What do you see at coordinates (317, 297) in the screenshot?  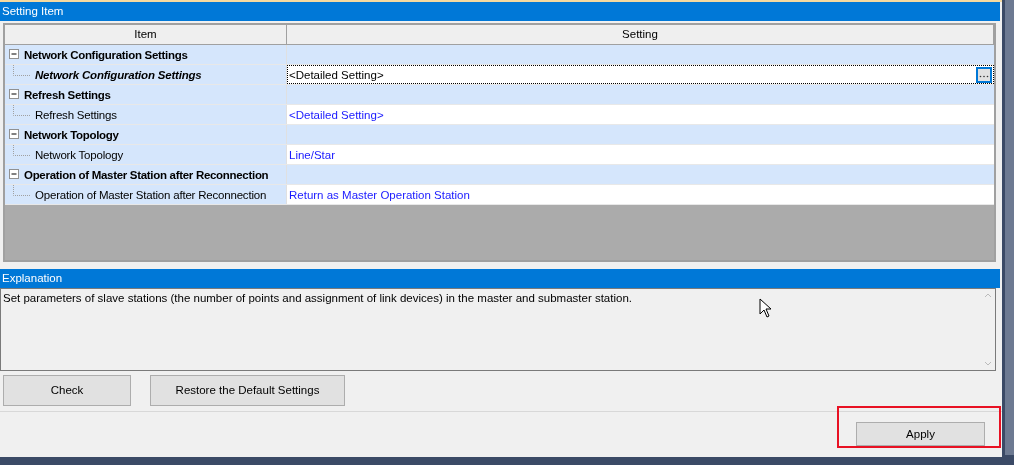 I see `explanation-text: Set parameters of slave stations (the number of points and assignment of link devices) in the master and submaster station.` at bounding box center [317, 297].